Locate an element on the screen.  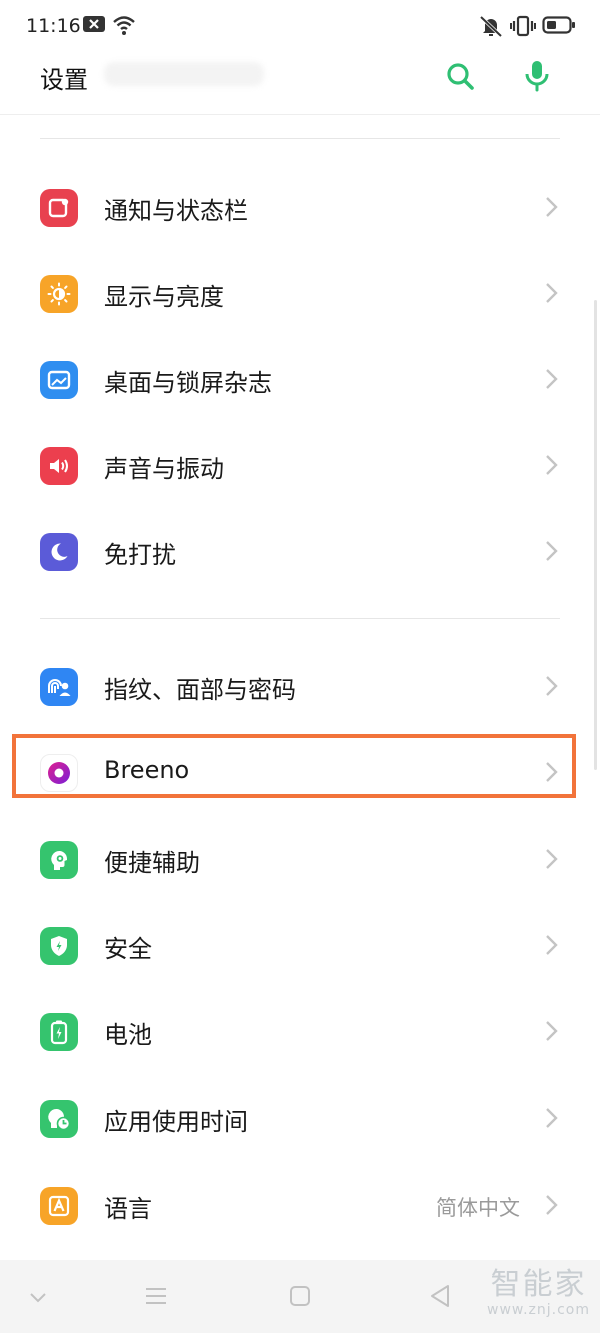
nav-back-button is located at coordinates (440, 1298).